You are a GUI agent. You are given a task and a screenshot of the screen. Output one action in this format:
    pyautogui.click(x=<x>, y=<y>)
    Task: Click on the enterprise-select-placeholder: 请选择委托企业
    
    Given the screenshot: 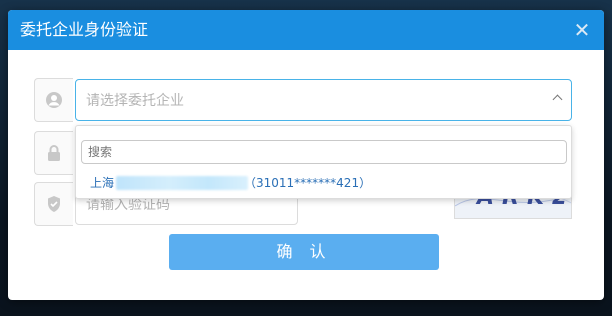 What is the action you would take?
    pyautogui.click(x=135, y=101)
    